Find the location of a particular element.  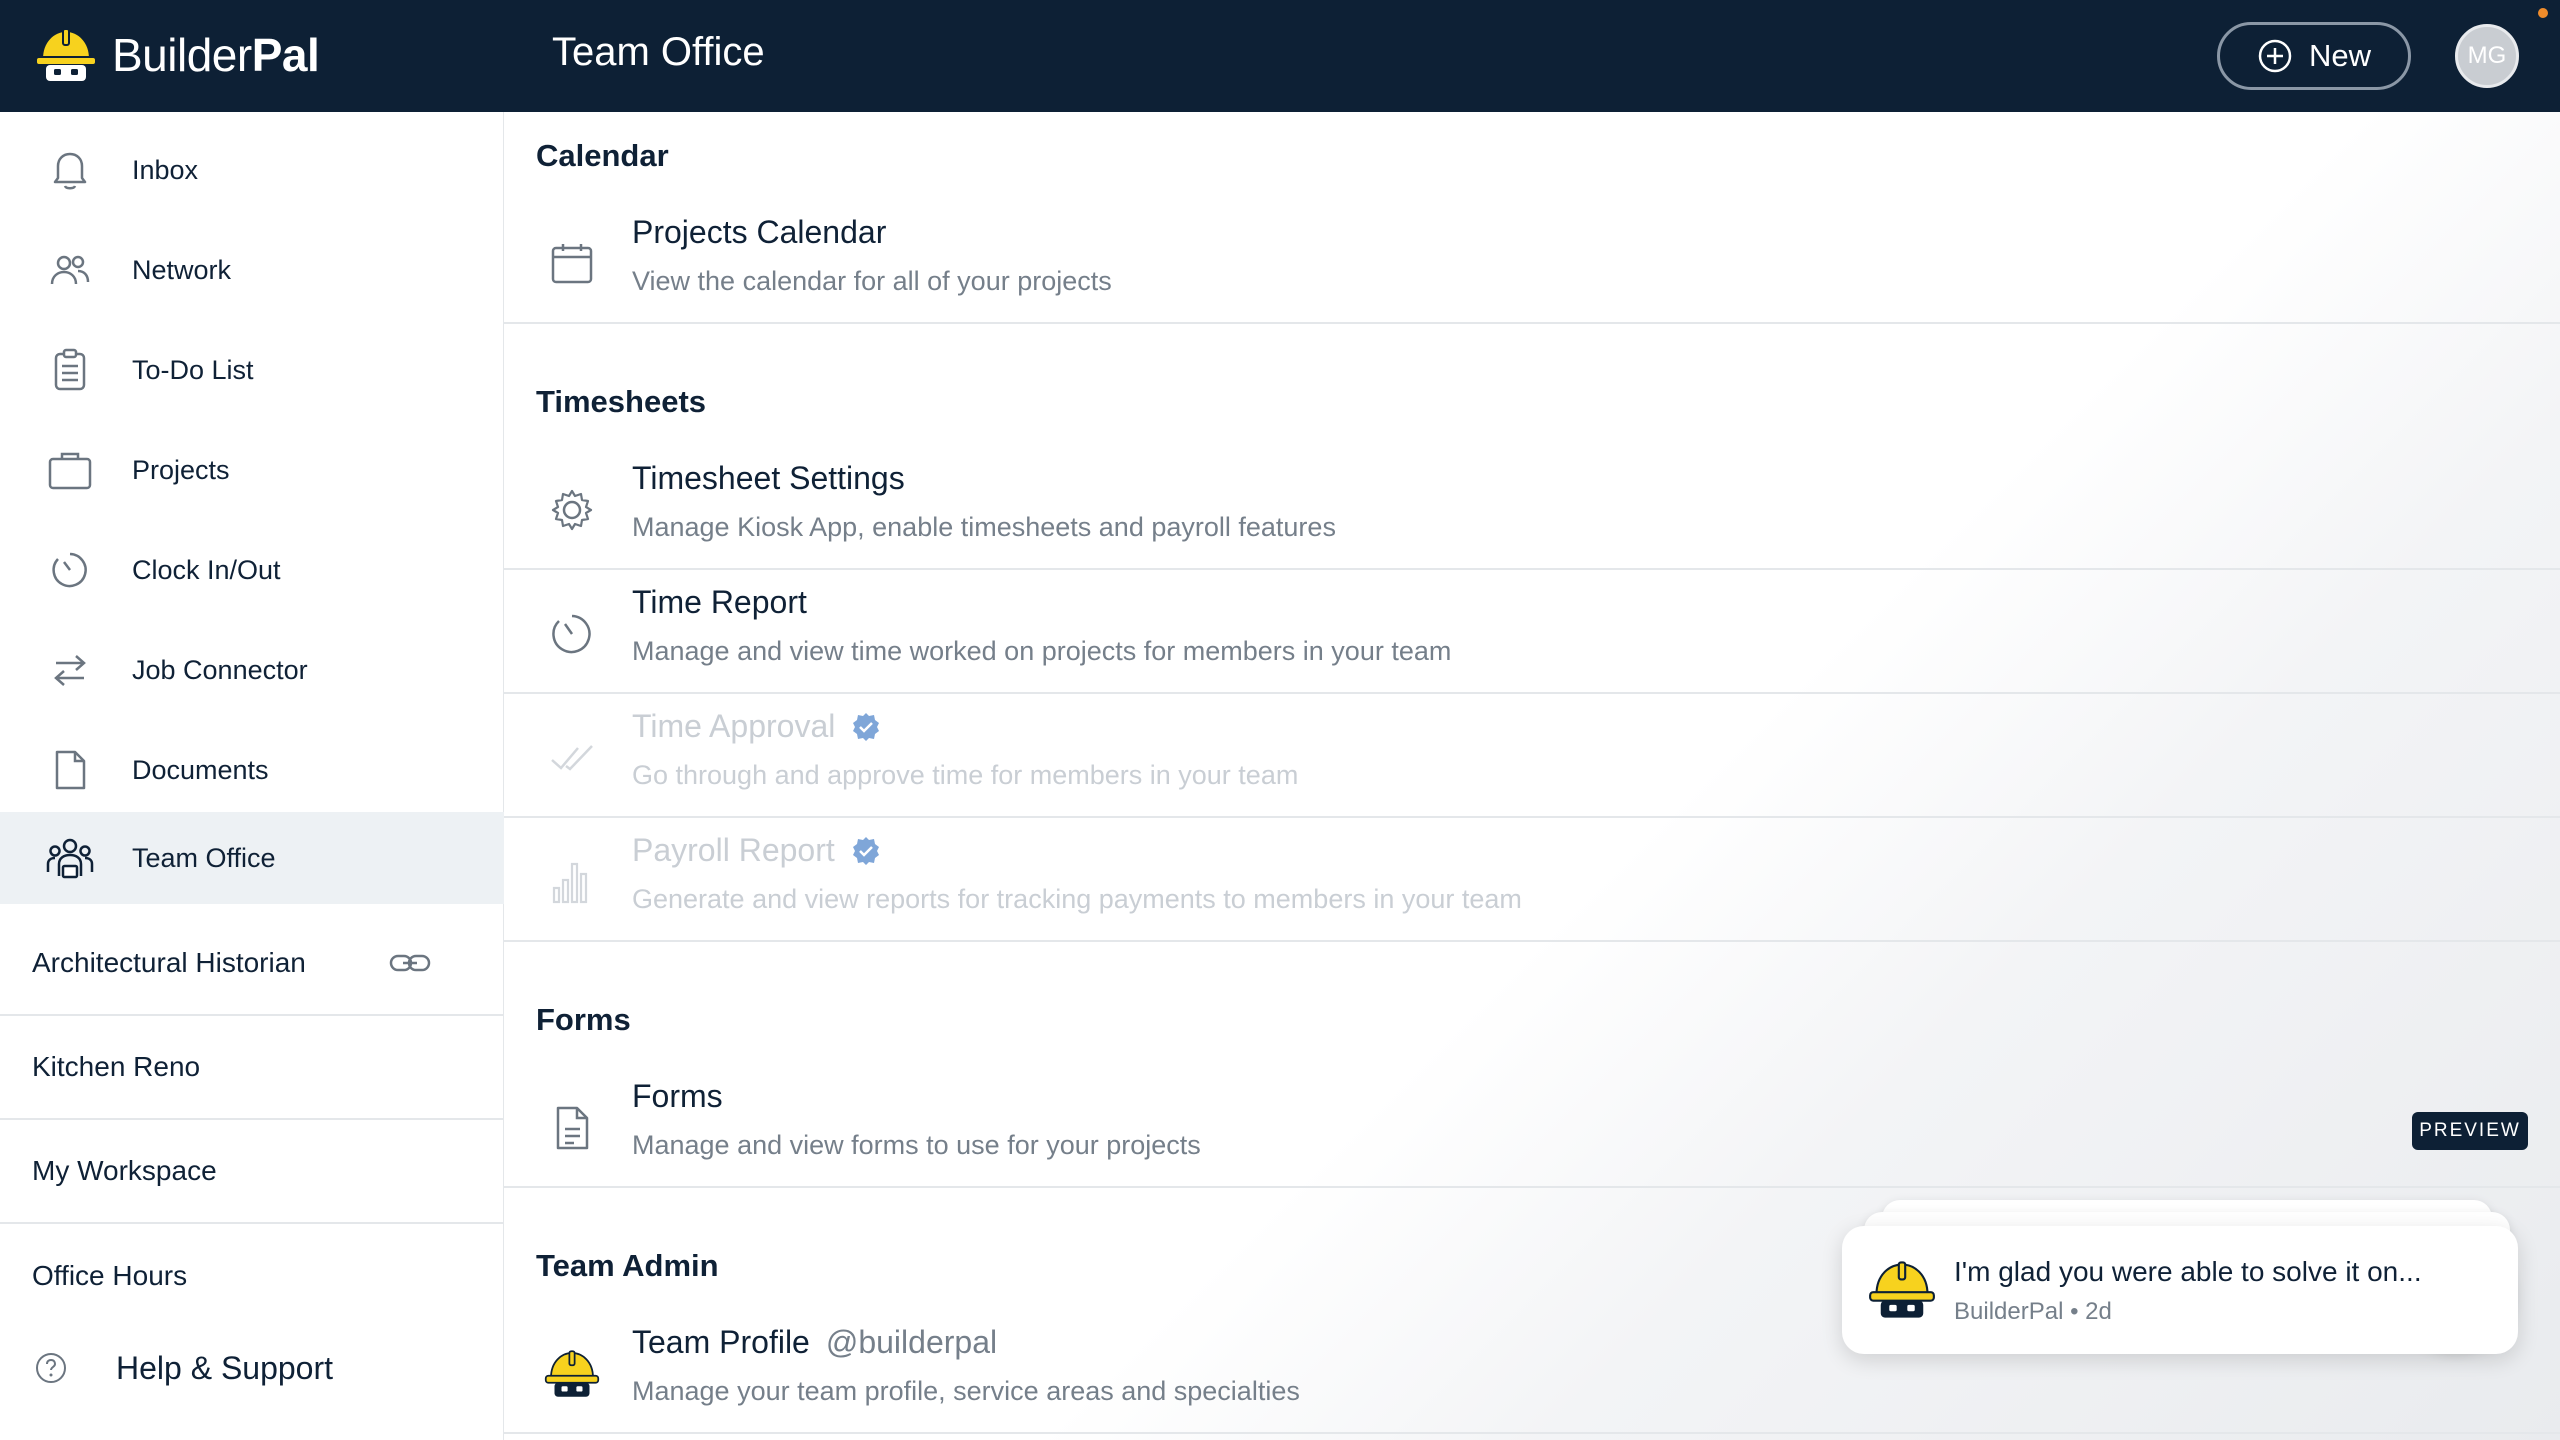

workspace-item-architectural-historian: Architectural Historian is located at coordinates (252, 964).